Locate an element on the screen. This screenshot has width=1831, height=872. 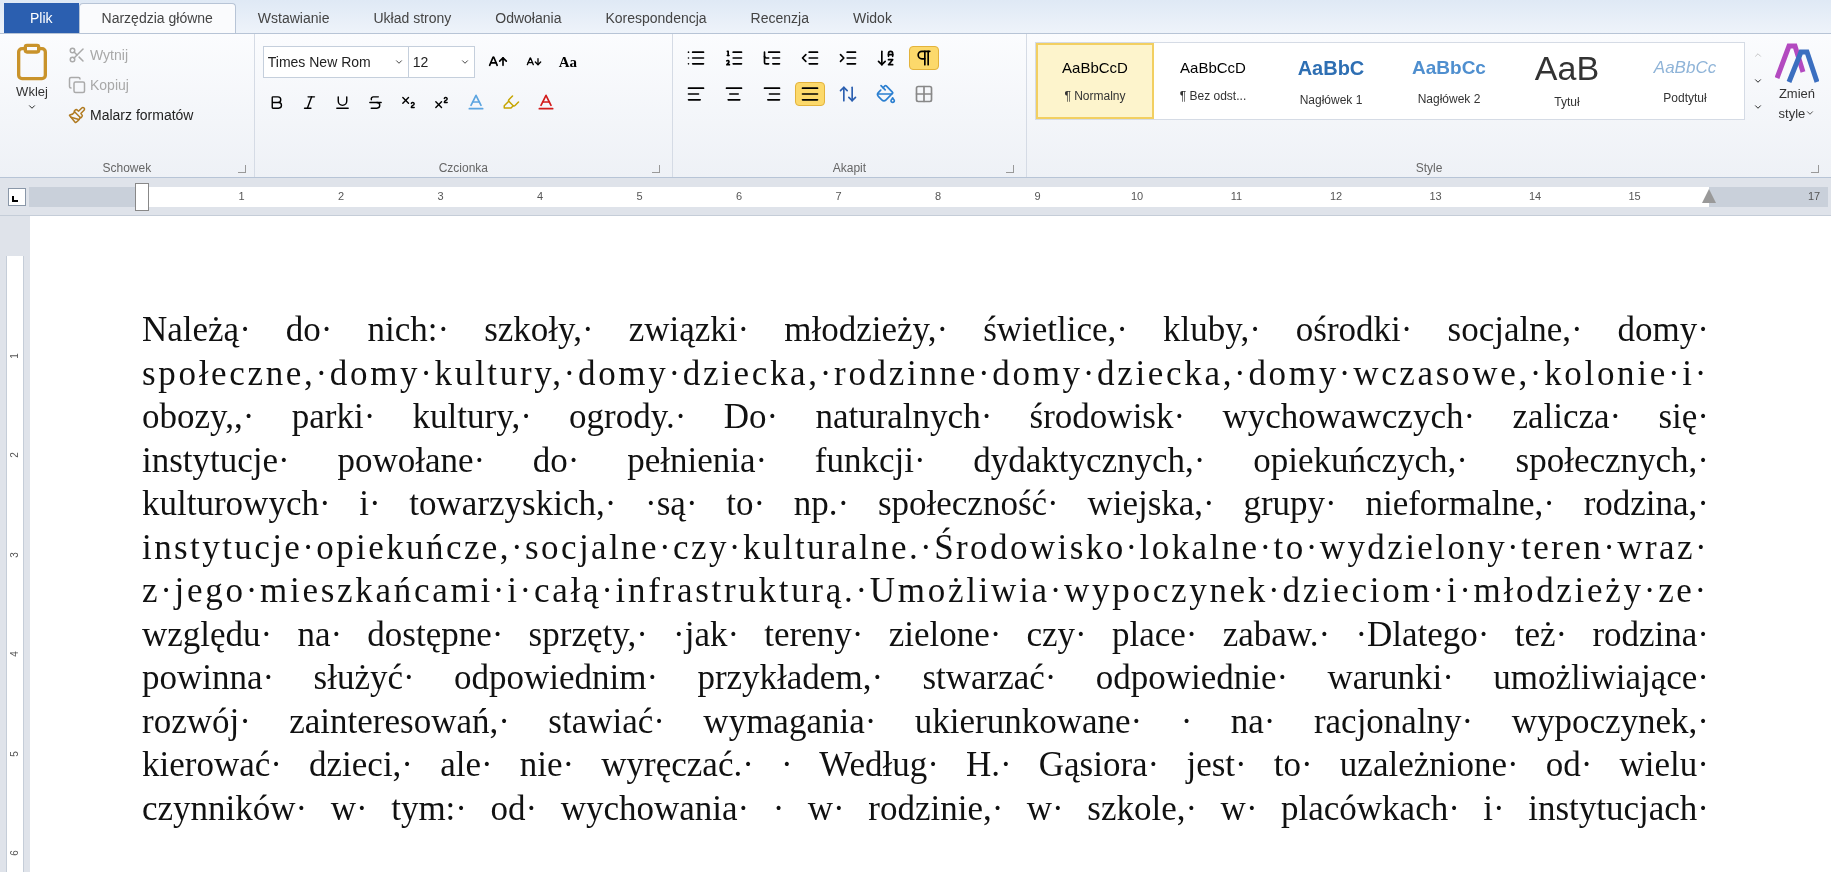
indent-icon is located at coordinates (847, 58).